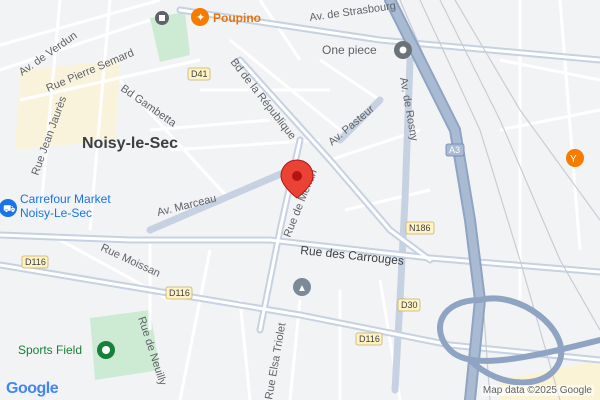  I want to click on poi-label-sports-field: Sports Field, so click(50, 350).